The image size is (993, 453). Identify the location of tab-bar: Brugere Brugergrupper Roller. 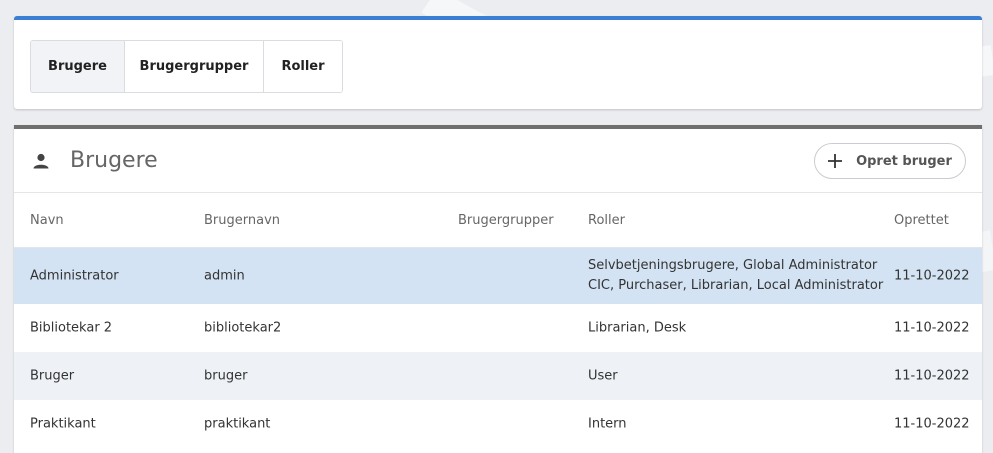
(186, 66).